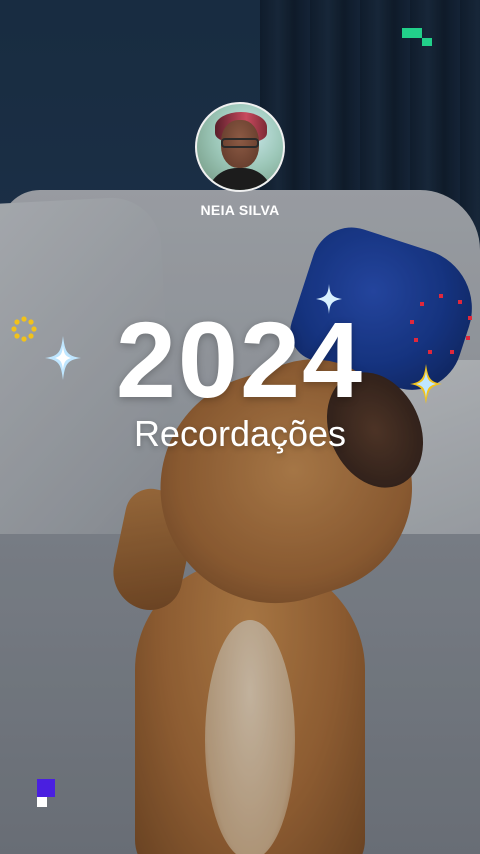 This screenshot has width=480, height=854. Describe the element at coordinates (240, 147) in the screenshot. I see `avatar` at that location.